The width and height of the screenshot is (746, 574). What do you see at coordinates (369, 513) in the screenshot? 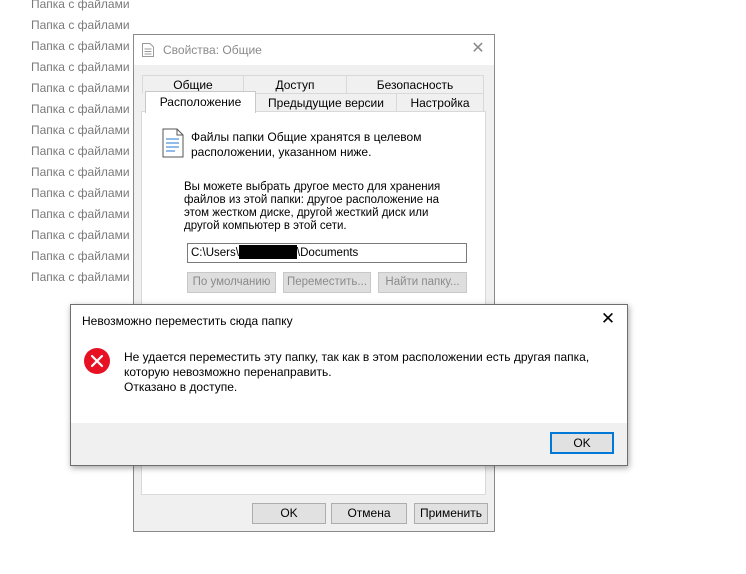
I see `cancel-button: Отмена` at bounding box center [369, 513].